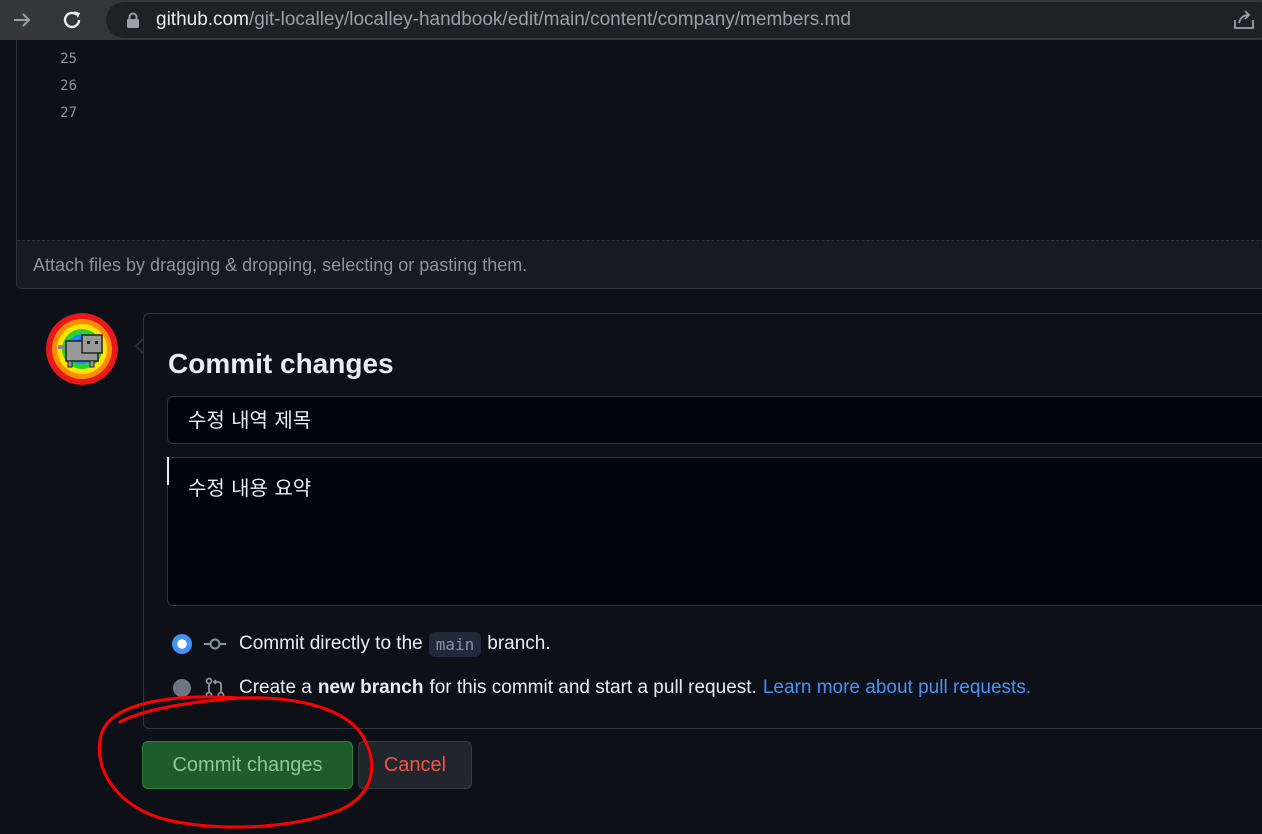 The width and height of the screenshot is (1262, 834). I want to click on text-cursor, so click(168, 471).